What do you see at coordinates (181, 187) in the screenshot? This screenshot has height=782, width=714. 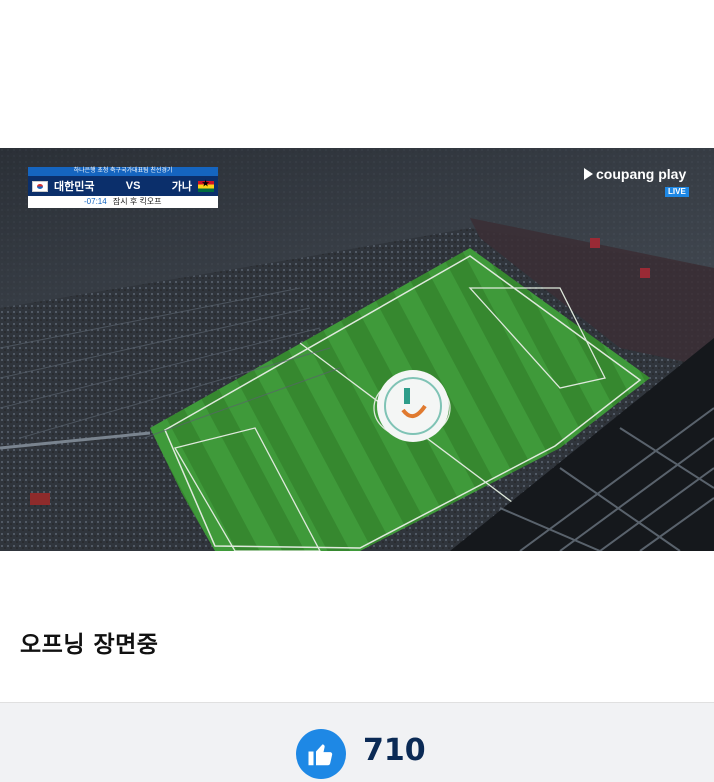 I see `away-team-name: 가나` at bounding box center [181, 187].